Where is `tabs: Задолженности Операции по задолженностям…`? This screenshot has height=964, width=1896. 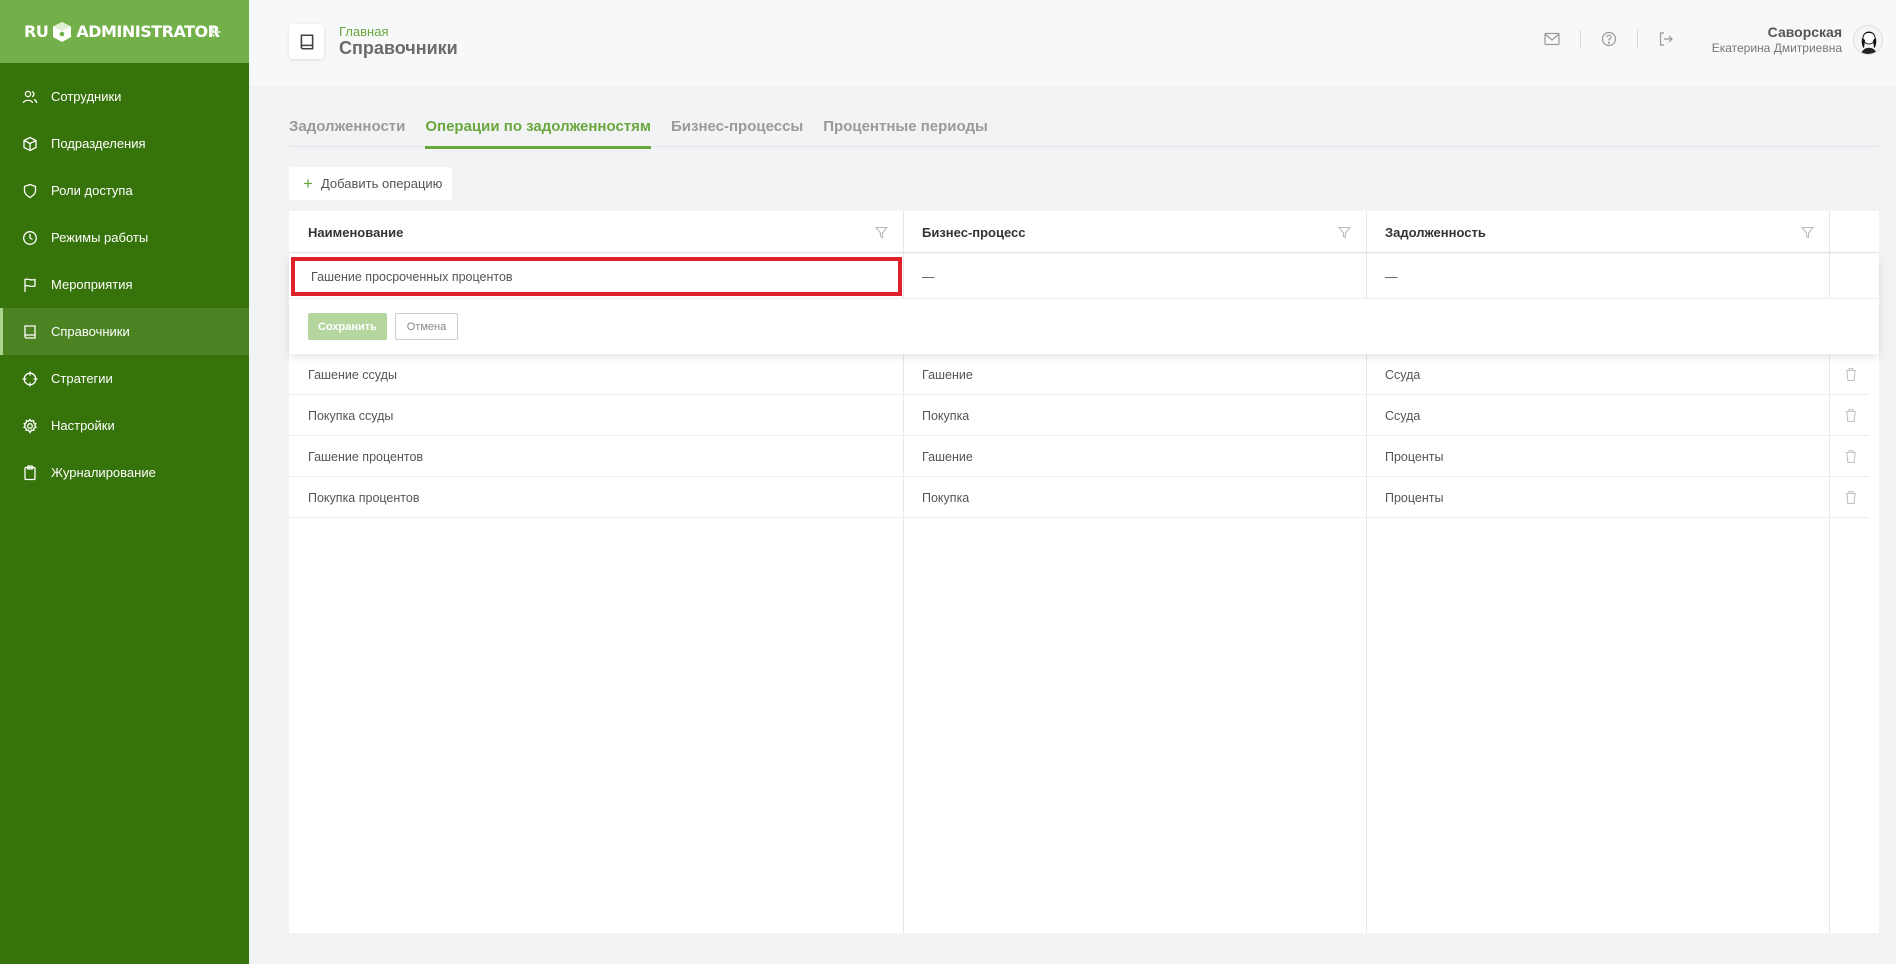
tabs: Задолженности Операции по задолженностям… is located at coordinates (1084, 133).